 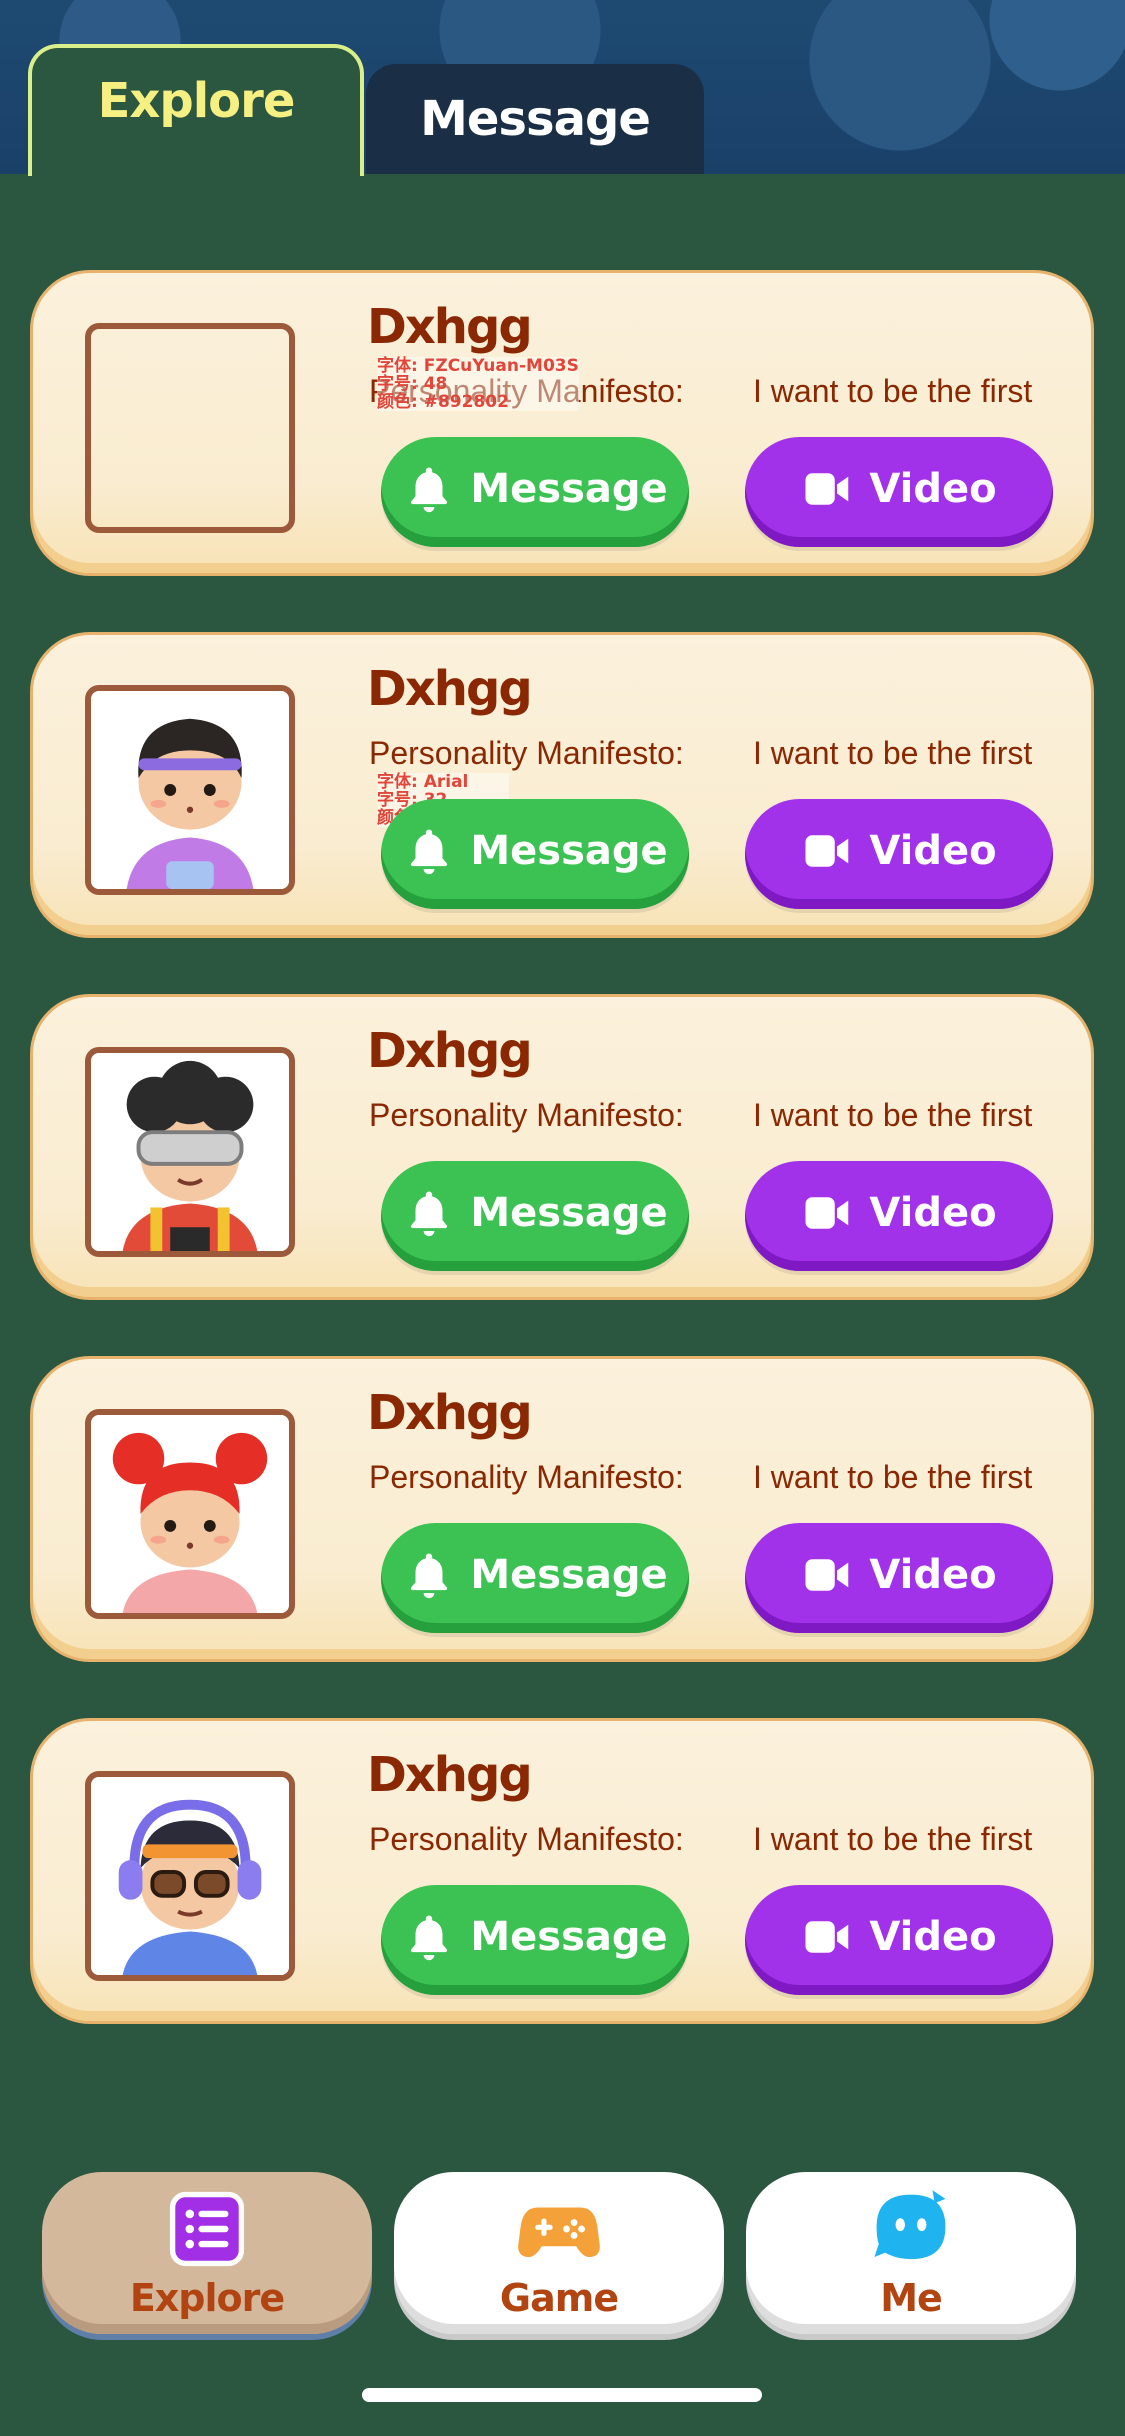 What do you see at coordinates (196, 101) in the screenshot?
I see `tab-explore-label: Explore` at bounding box center [196, 101].